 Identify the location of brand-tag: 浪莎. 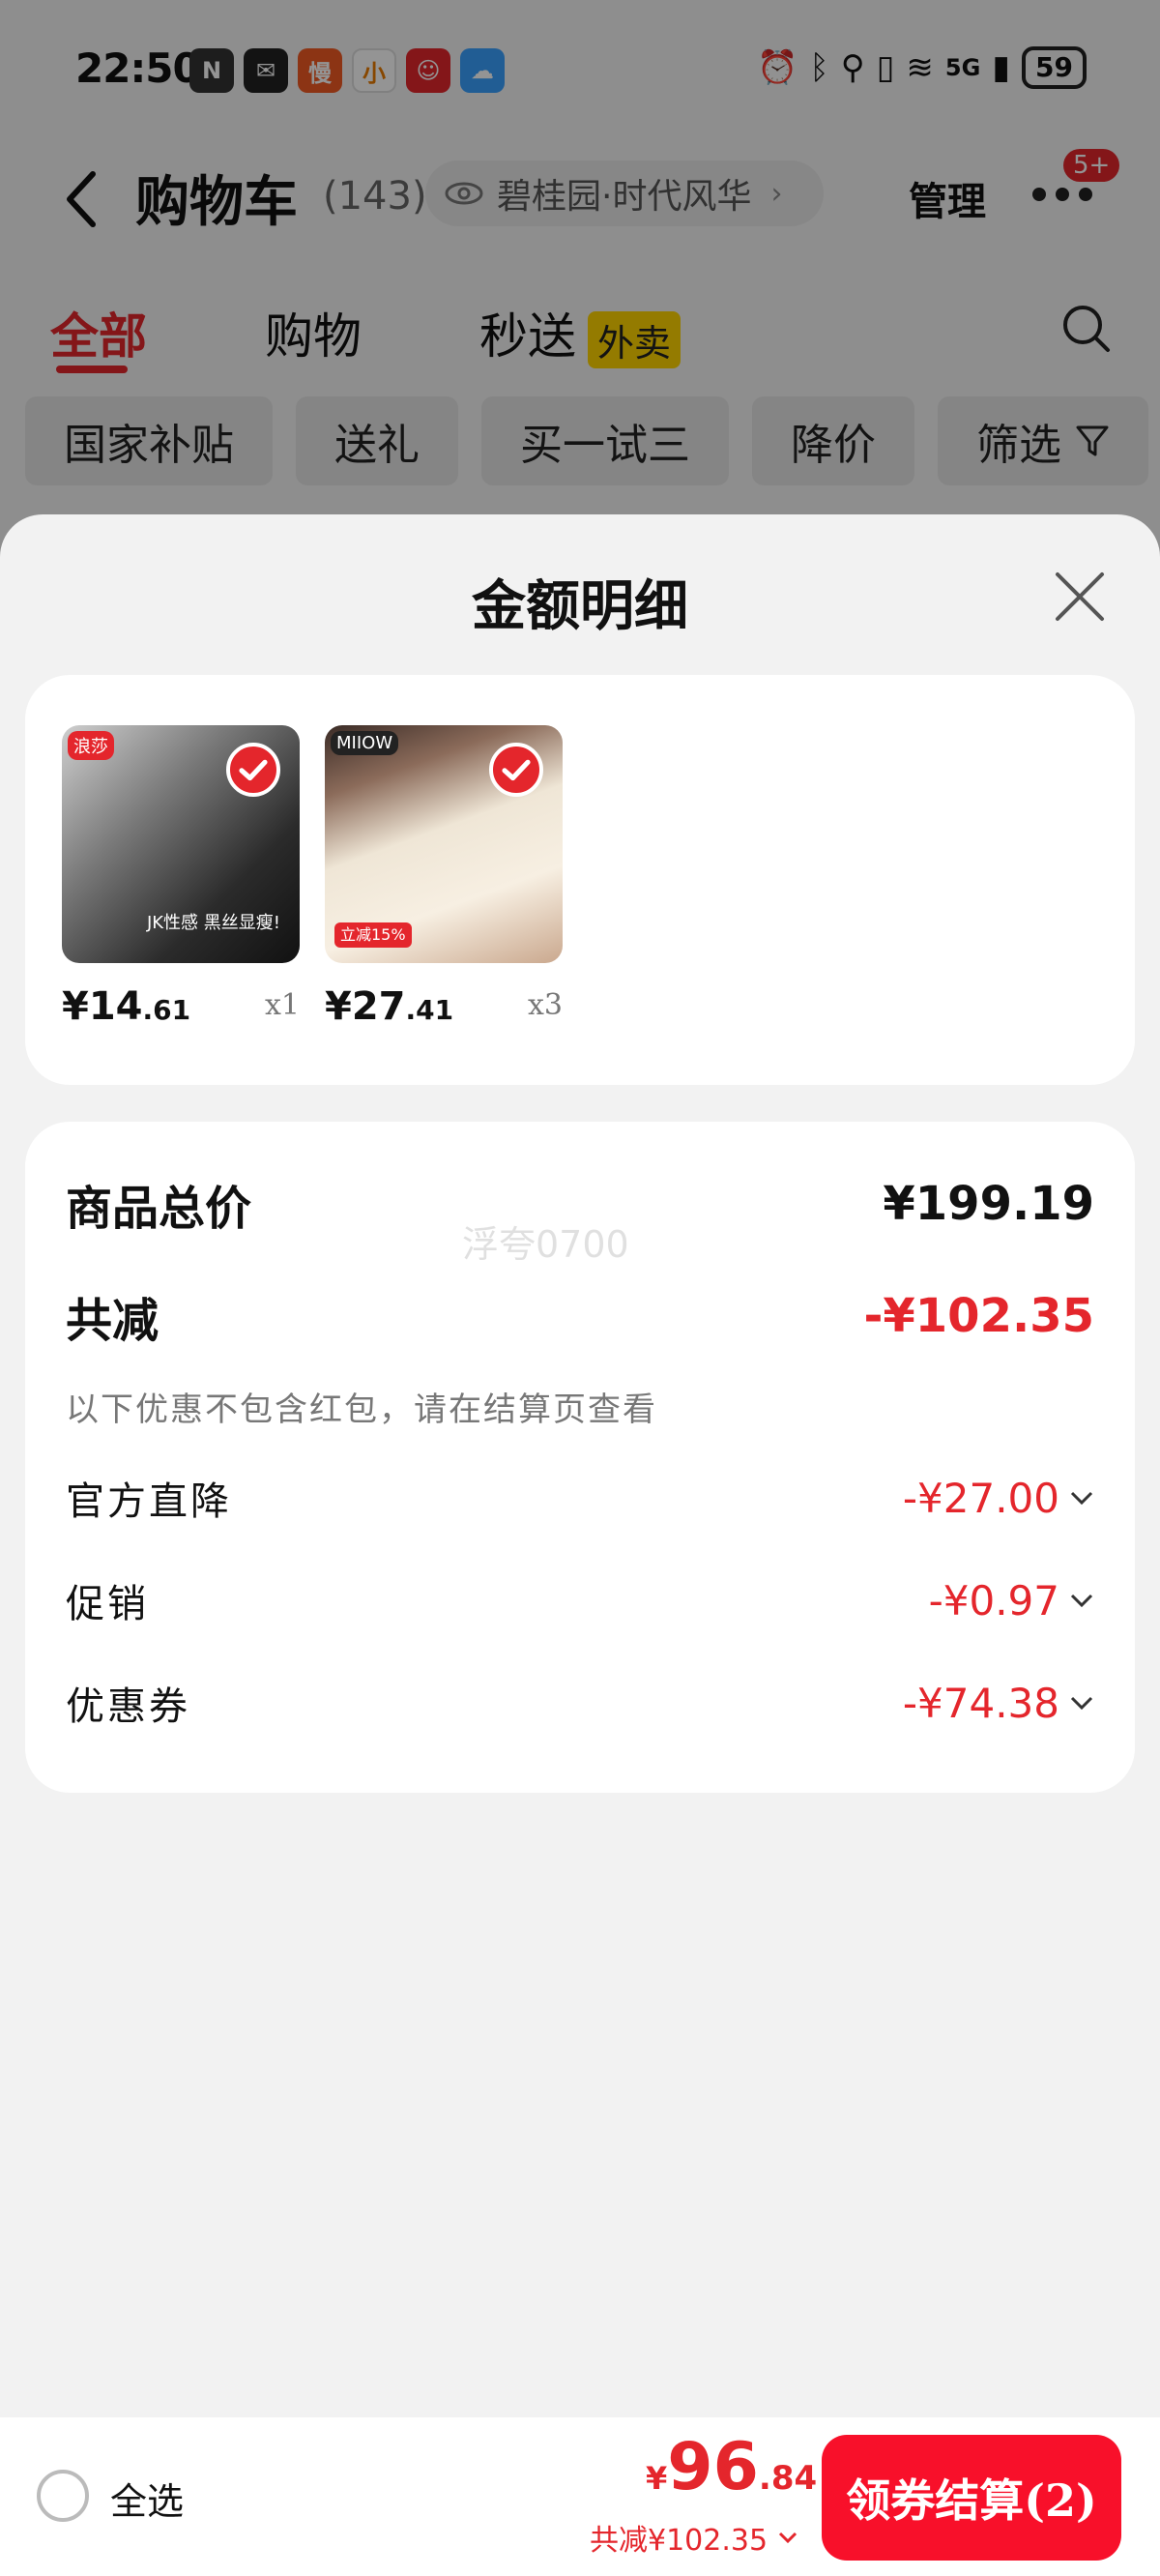
(91, 745).